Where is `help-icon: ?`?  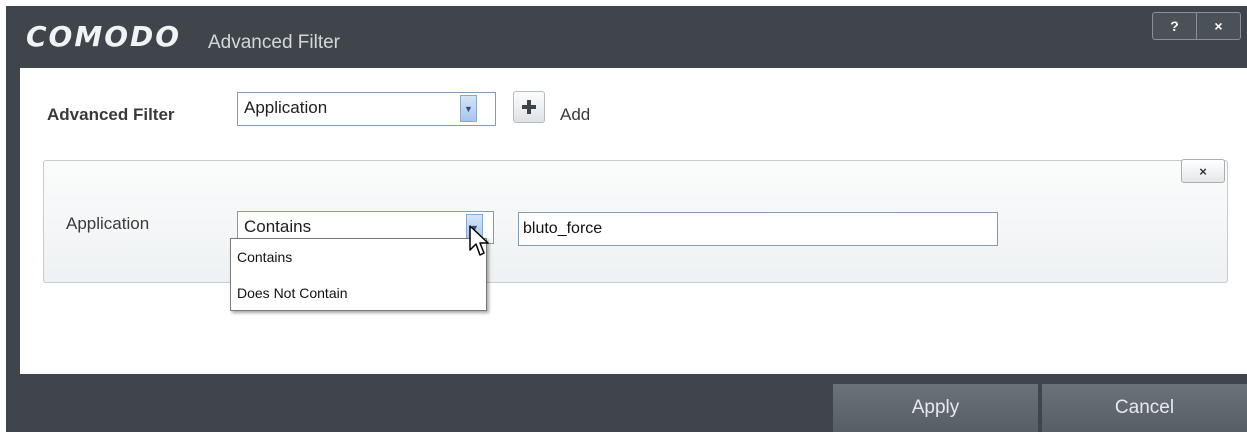 help-icon: ? is located at coordinates (1174, 26).